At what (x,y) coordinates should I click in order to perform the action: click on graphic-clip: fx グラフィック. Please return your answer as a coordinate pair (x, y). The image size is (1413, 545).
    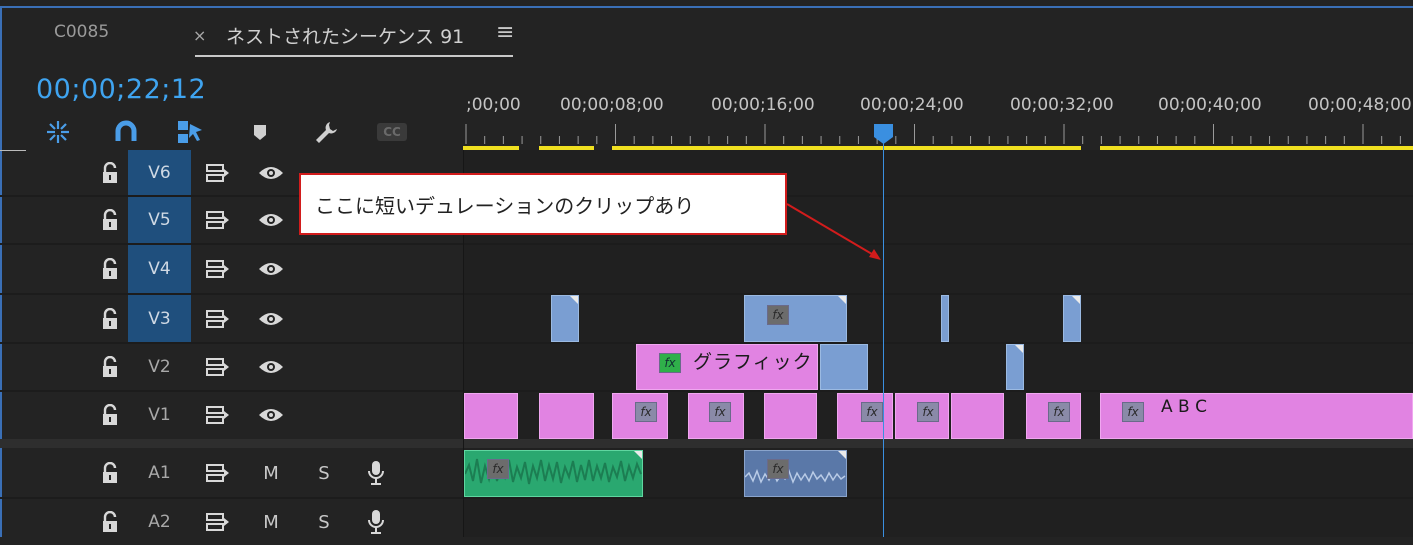
    Looking at the image, I should click on (727, 367).